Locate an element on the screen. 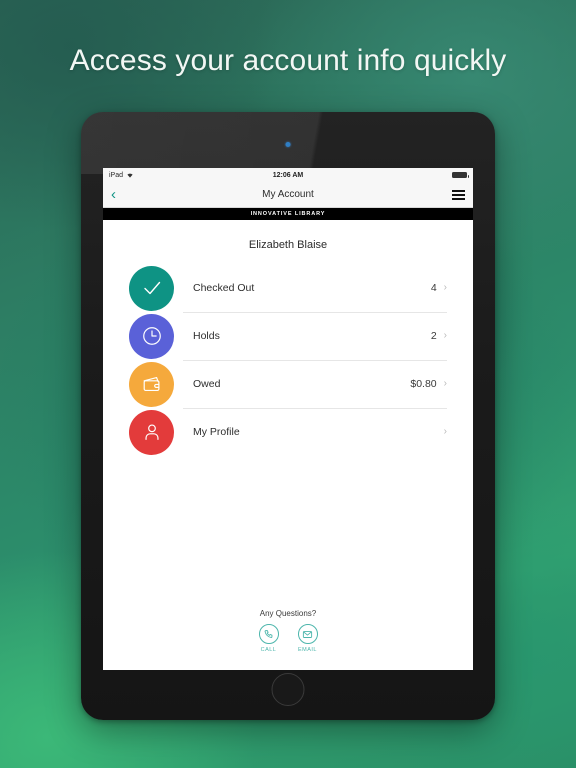 The height and width of the screenshot is (768, 576). check-icon is located at coordinates (151, 288).